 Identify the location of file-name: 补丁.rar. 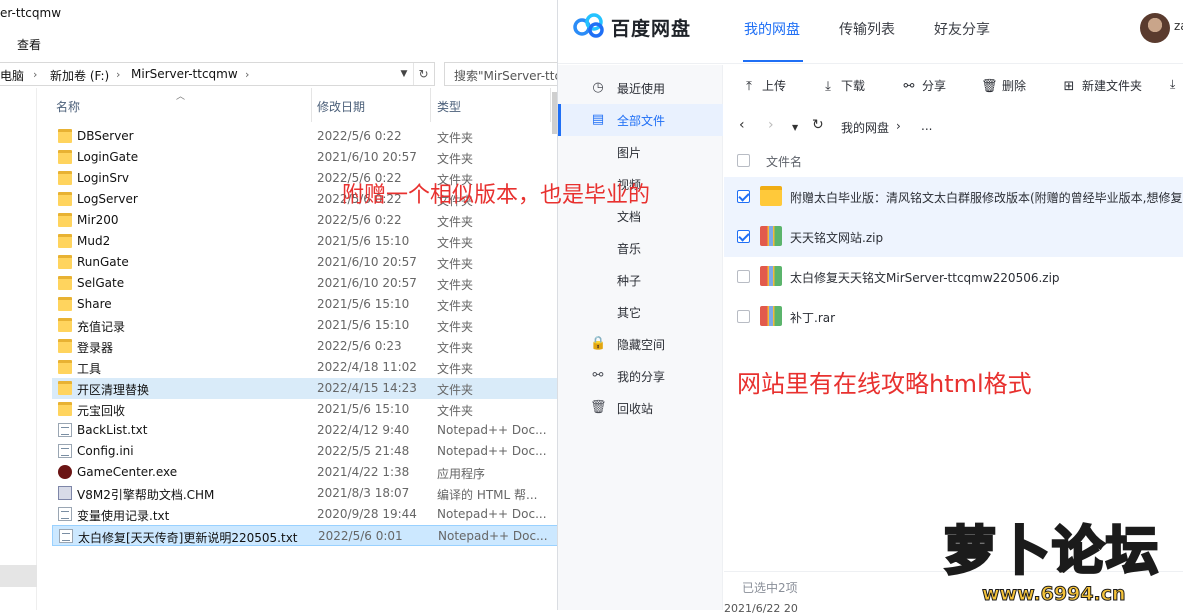
(812, 317).